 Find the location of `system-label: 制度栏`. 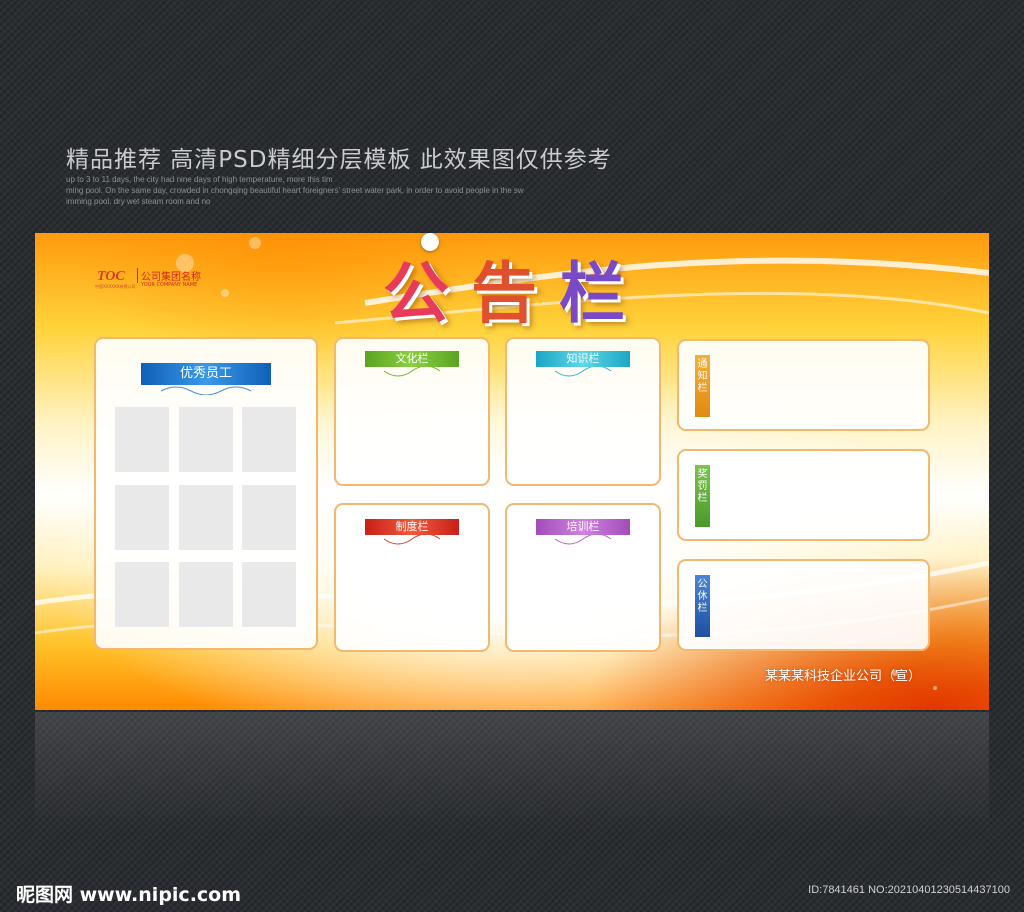

system-label: 制度栏 is located at coordinates (412, 527).